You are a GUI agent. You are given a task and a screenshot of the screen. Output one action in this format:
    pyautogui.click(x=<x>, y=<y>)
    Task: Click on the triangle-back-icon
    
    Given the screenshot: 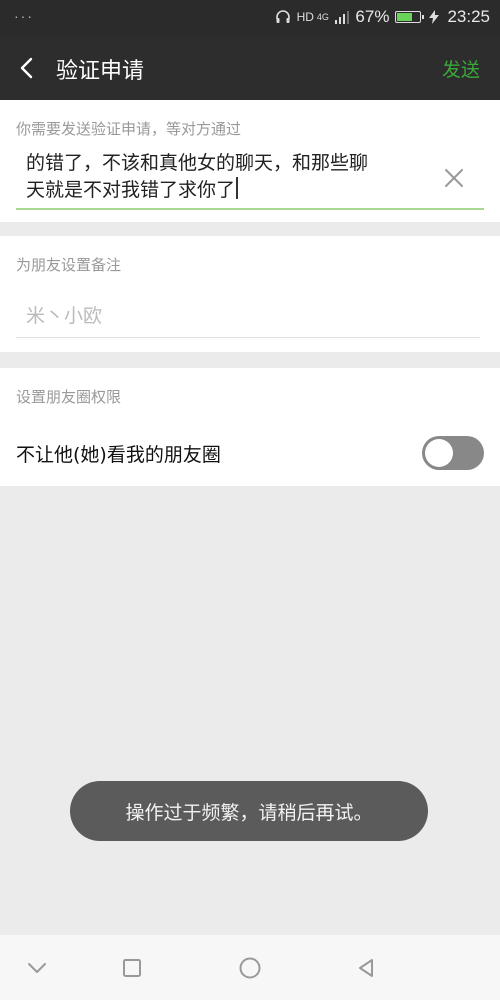 What is the action you would take?
    pyautogui.click(x=366, y=968)
    